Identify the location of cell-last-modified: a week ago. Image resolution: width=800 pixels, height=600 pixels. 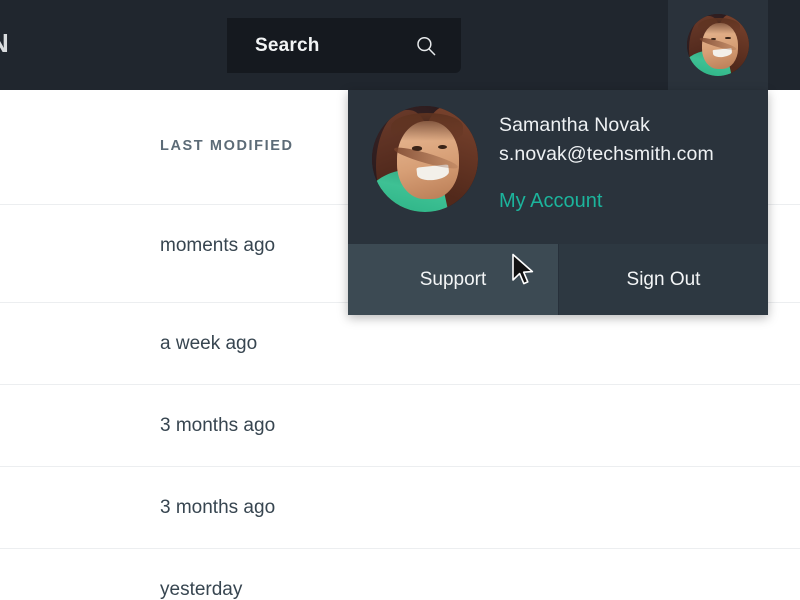
(209, 343).